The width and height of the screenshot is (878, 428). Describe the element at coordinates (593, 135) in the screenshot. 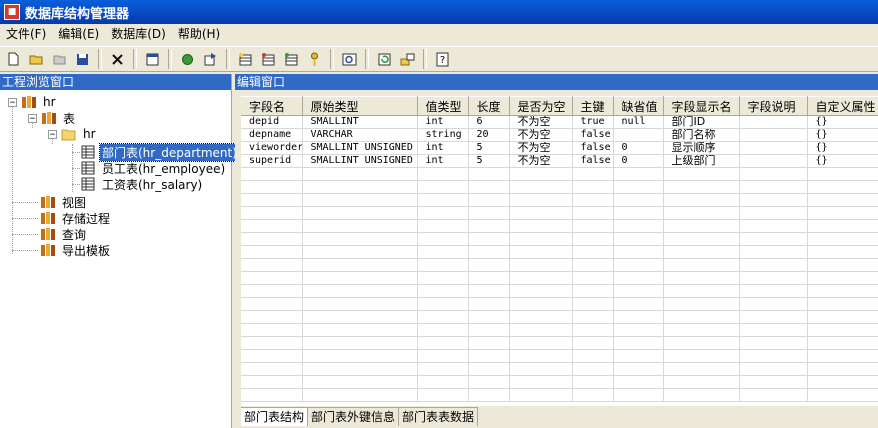

I see `table-cell: false` at that location.